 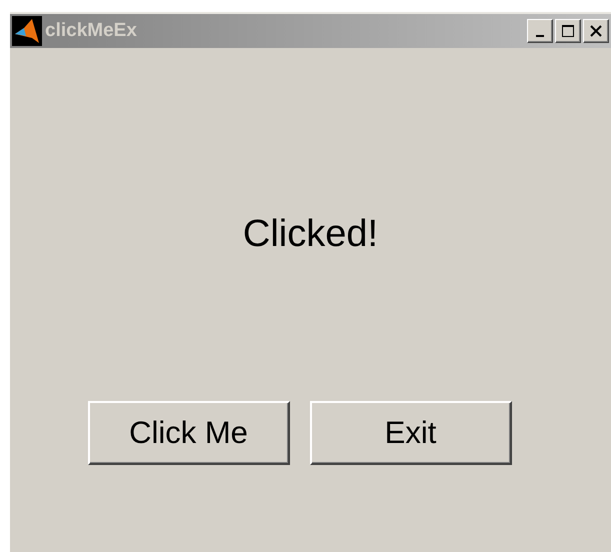 I want to click on push-button: Exit, so click(x=411, y=433).